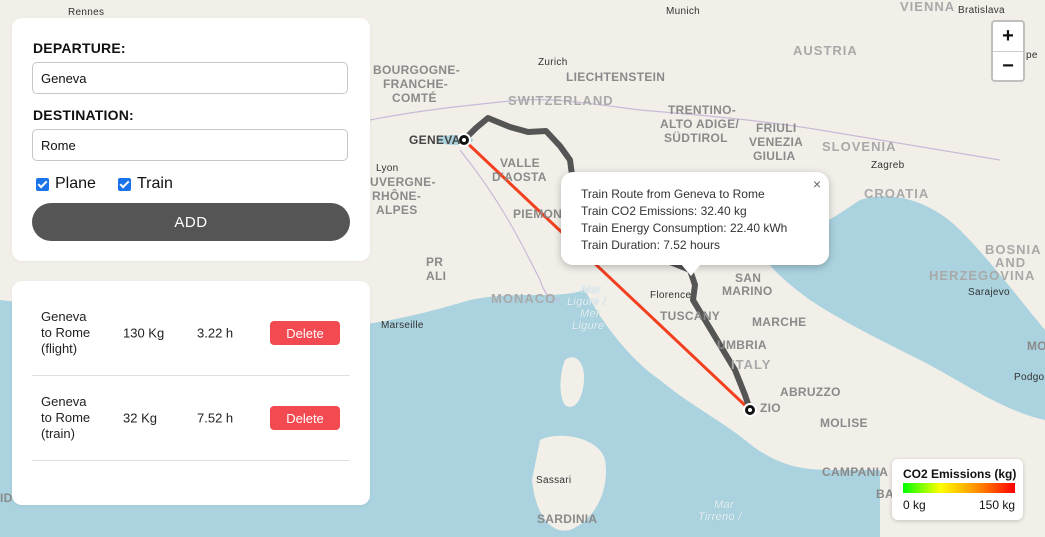 The height and width of the screenshot is (537, 1045). What do you see at coordinates (83, 115) in the screenshot?
I see `destination-label: DESTINATION:` at bounding box center [83, 115].